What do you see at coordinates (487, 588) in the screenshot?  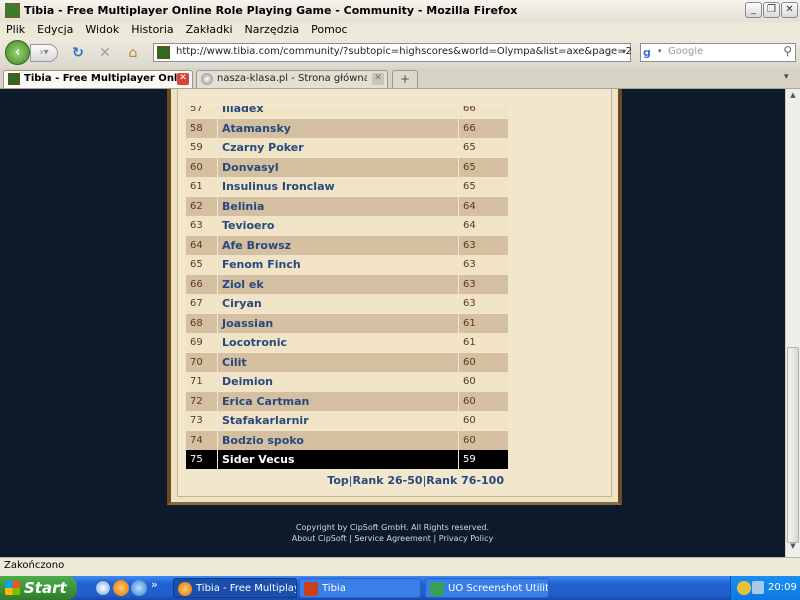 I see `task-uo-screenshot: UO Screenshot Utility` at bounding box center [487, 588].